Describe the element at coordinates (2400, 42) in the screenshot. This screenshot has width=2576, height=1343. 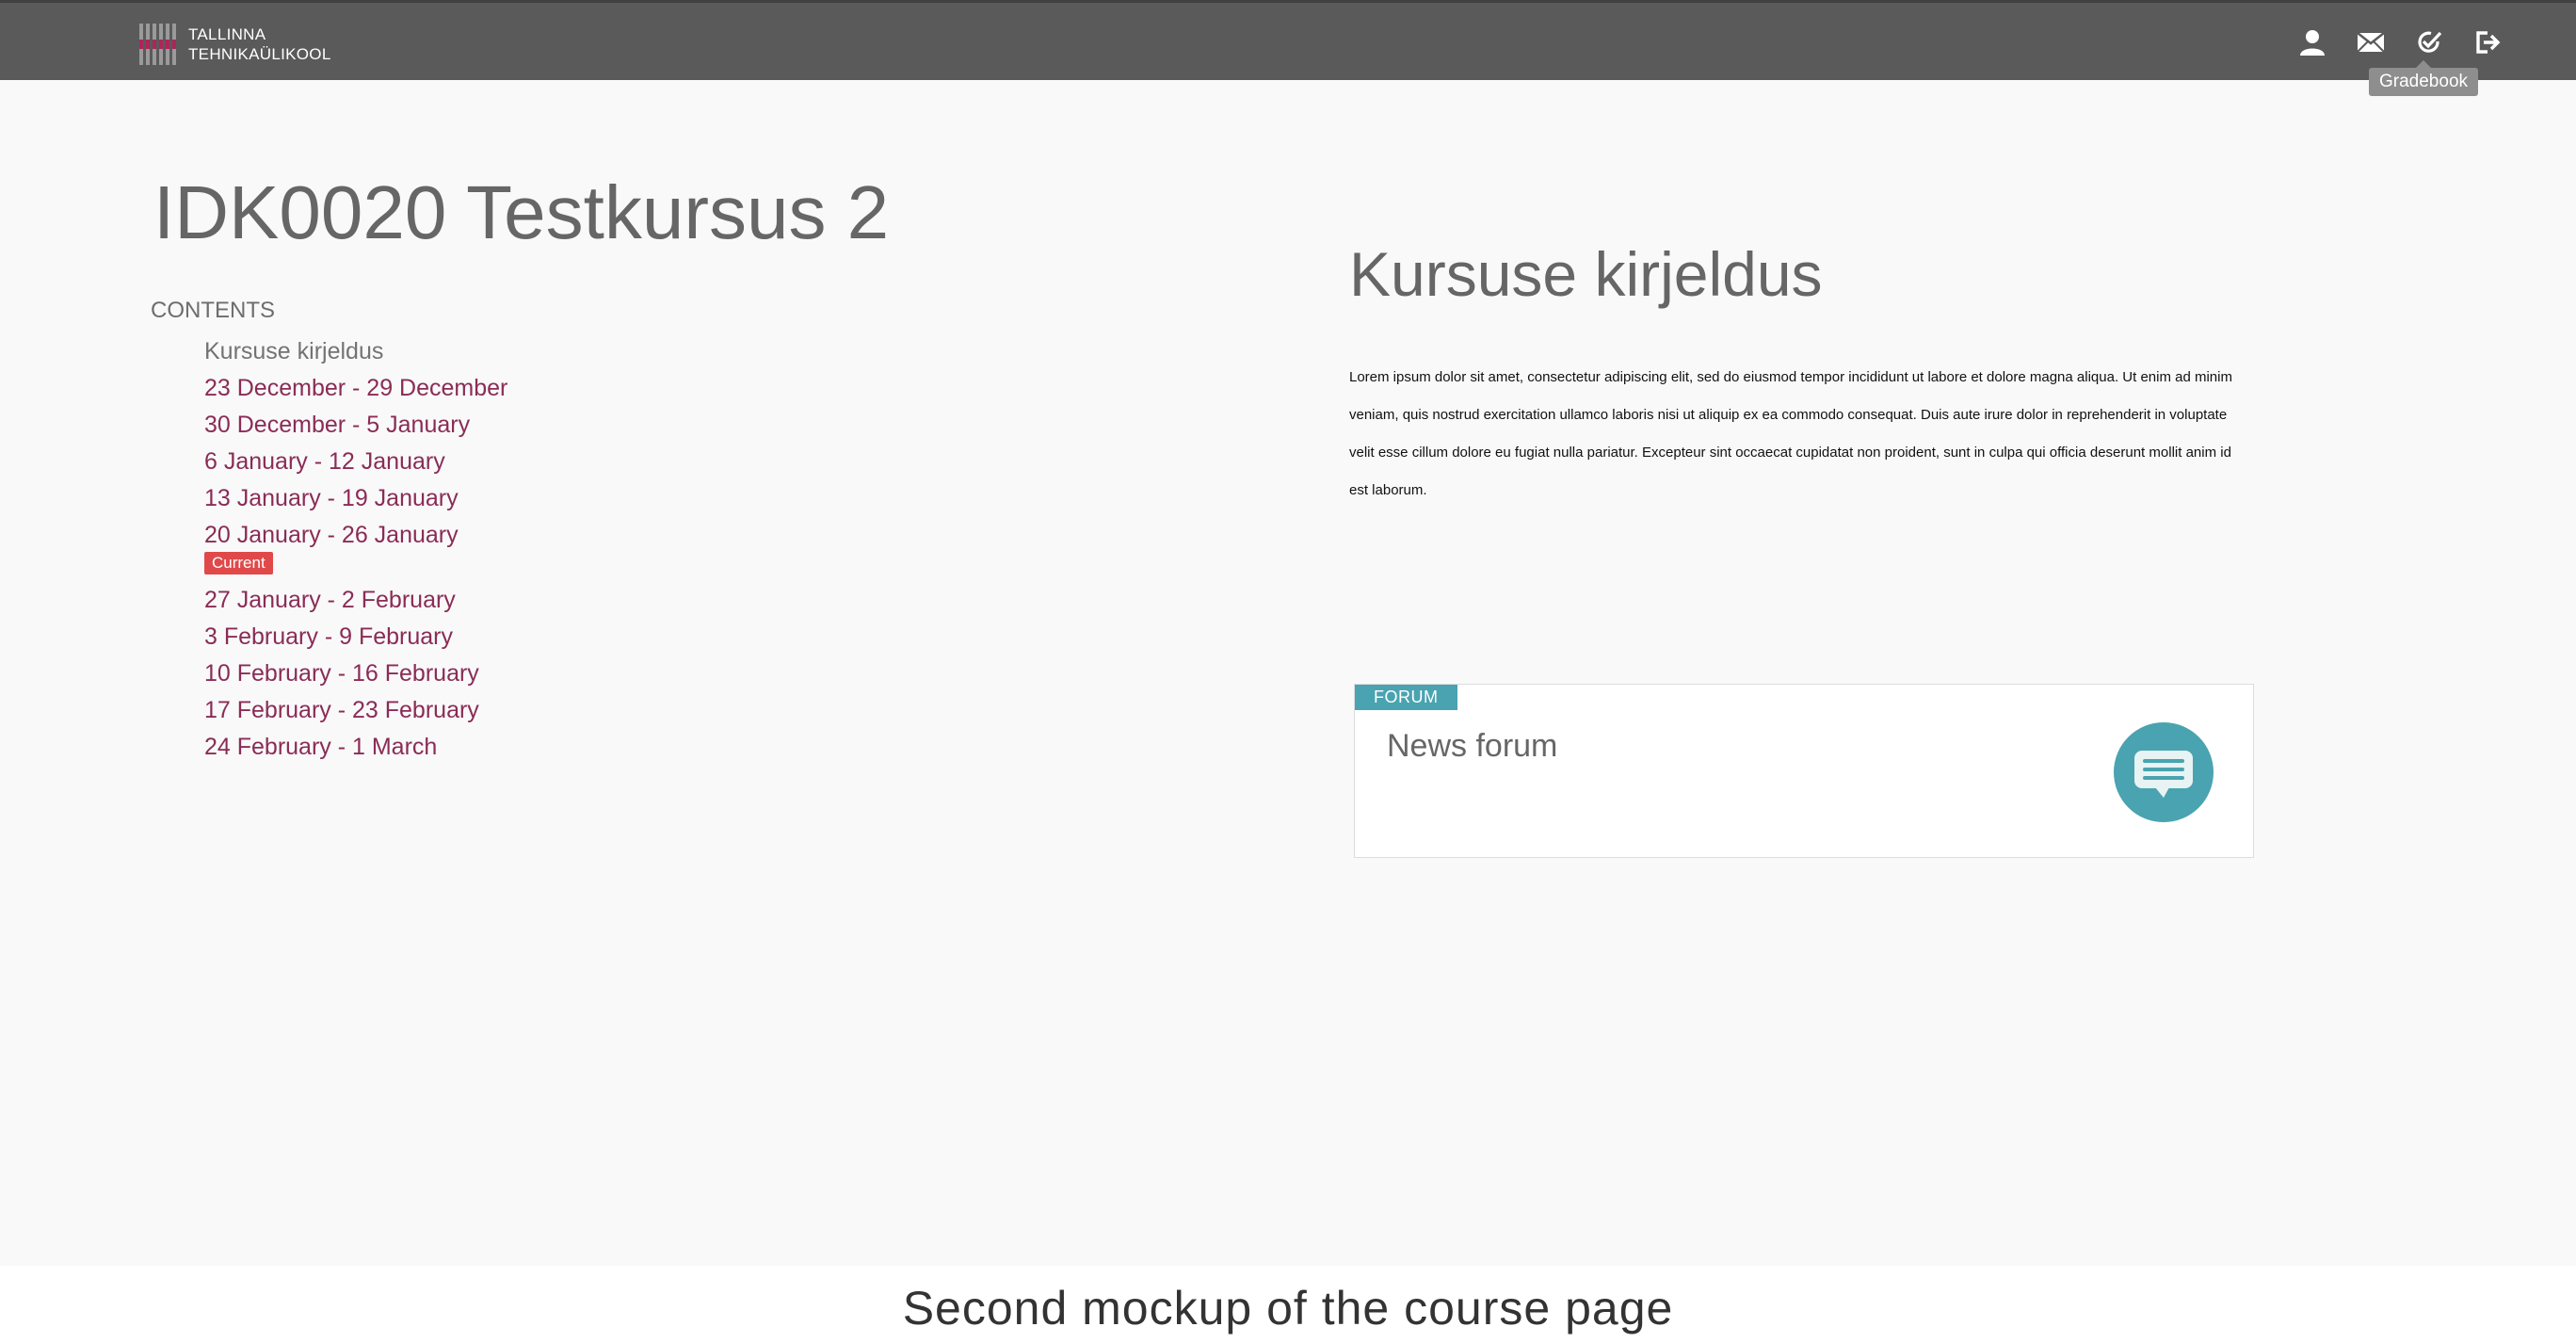
I see `top-icons` at that location.